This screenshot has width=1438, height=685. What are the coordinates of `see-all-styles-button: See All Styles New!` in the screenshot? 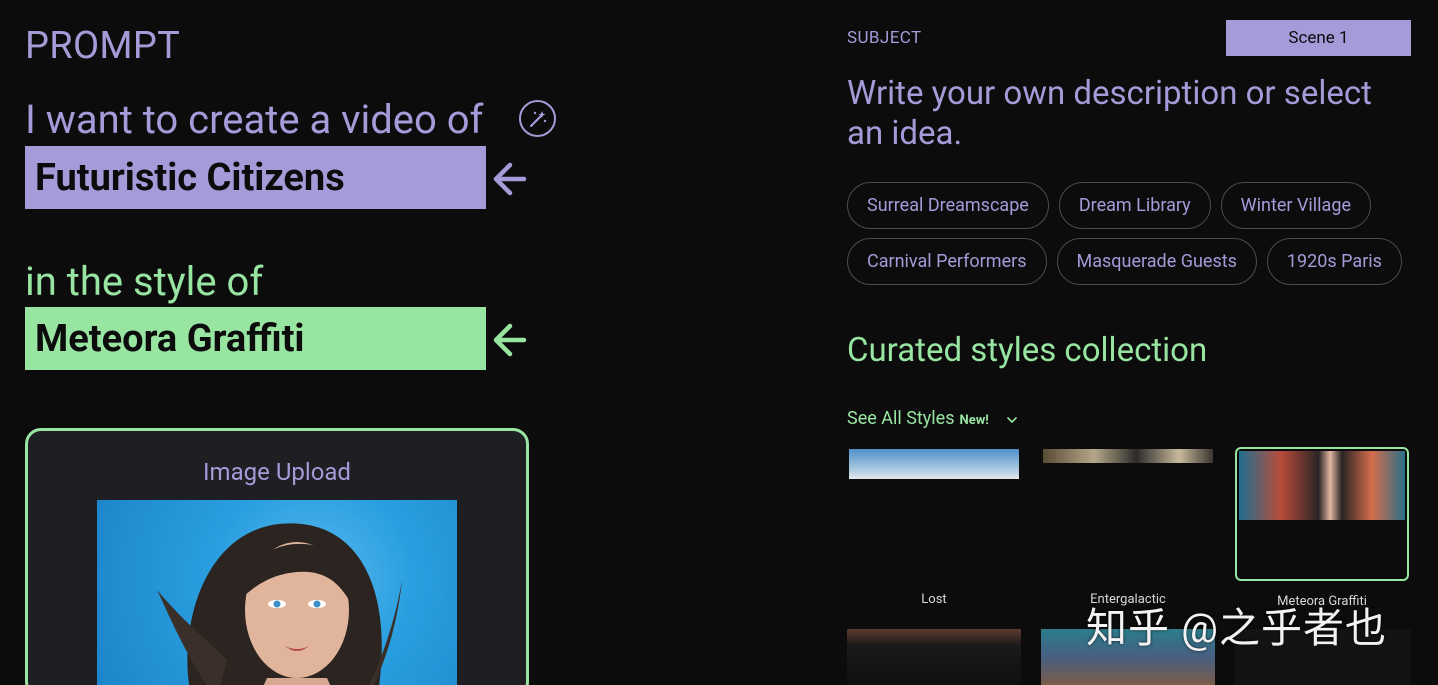 It's located at (932, 418).